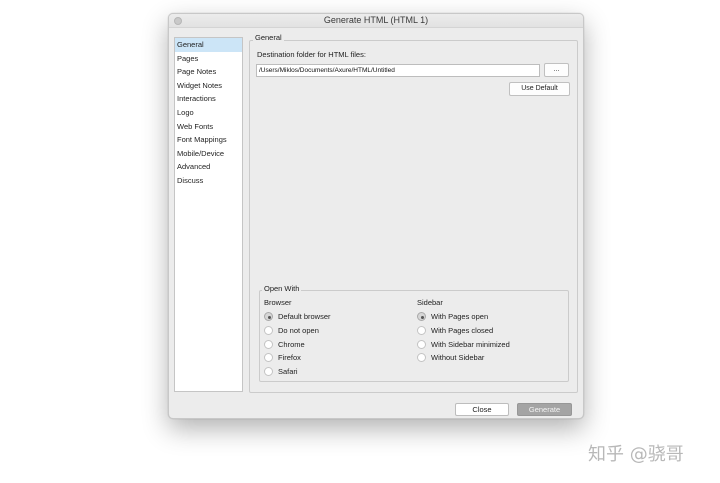 The width and height of the screenshot is (720, 483). I want to click on radio-without-sidebar: Without Sidebar, so click(450, 357).